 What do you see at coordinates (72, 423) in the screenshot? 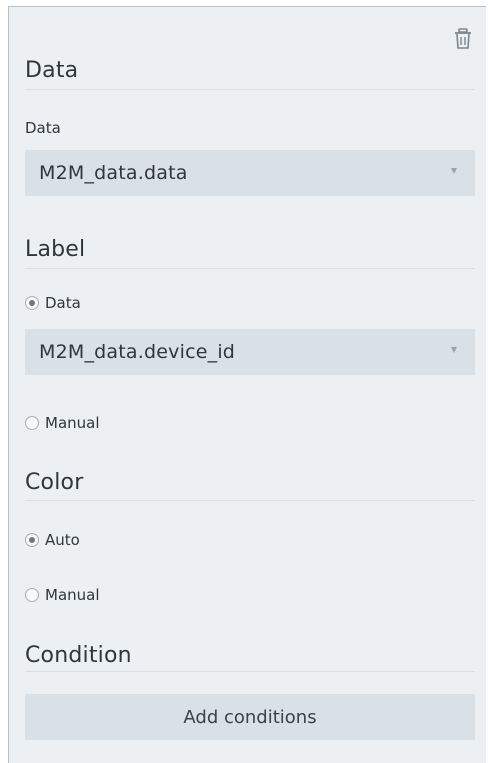
I see `label-radio-manual-label: Manual` at bounding box center [72, 423].